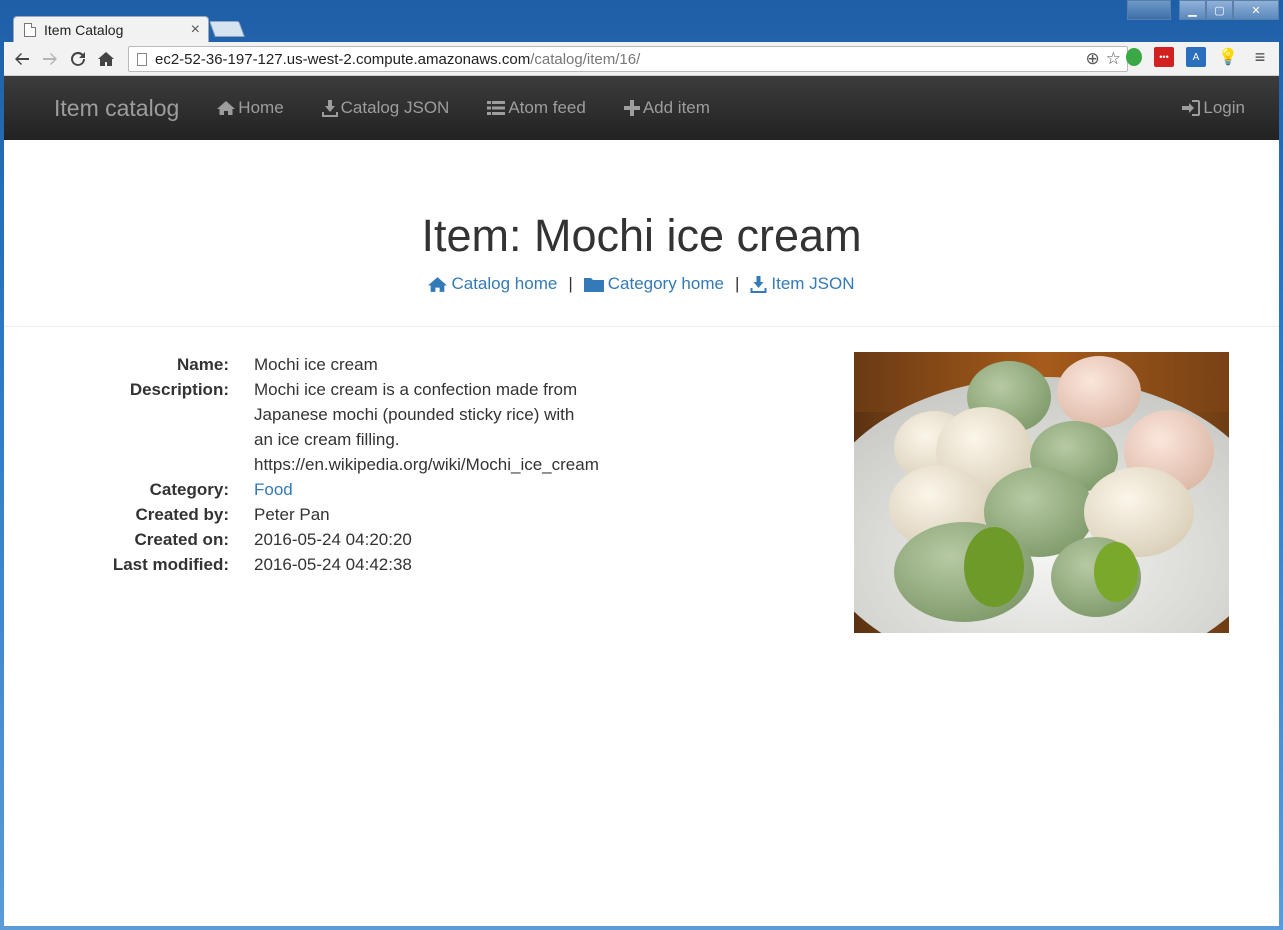 The width and height of the screenshot is (1283, 930). I want to click on login-icon, so click(1191, 108).